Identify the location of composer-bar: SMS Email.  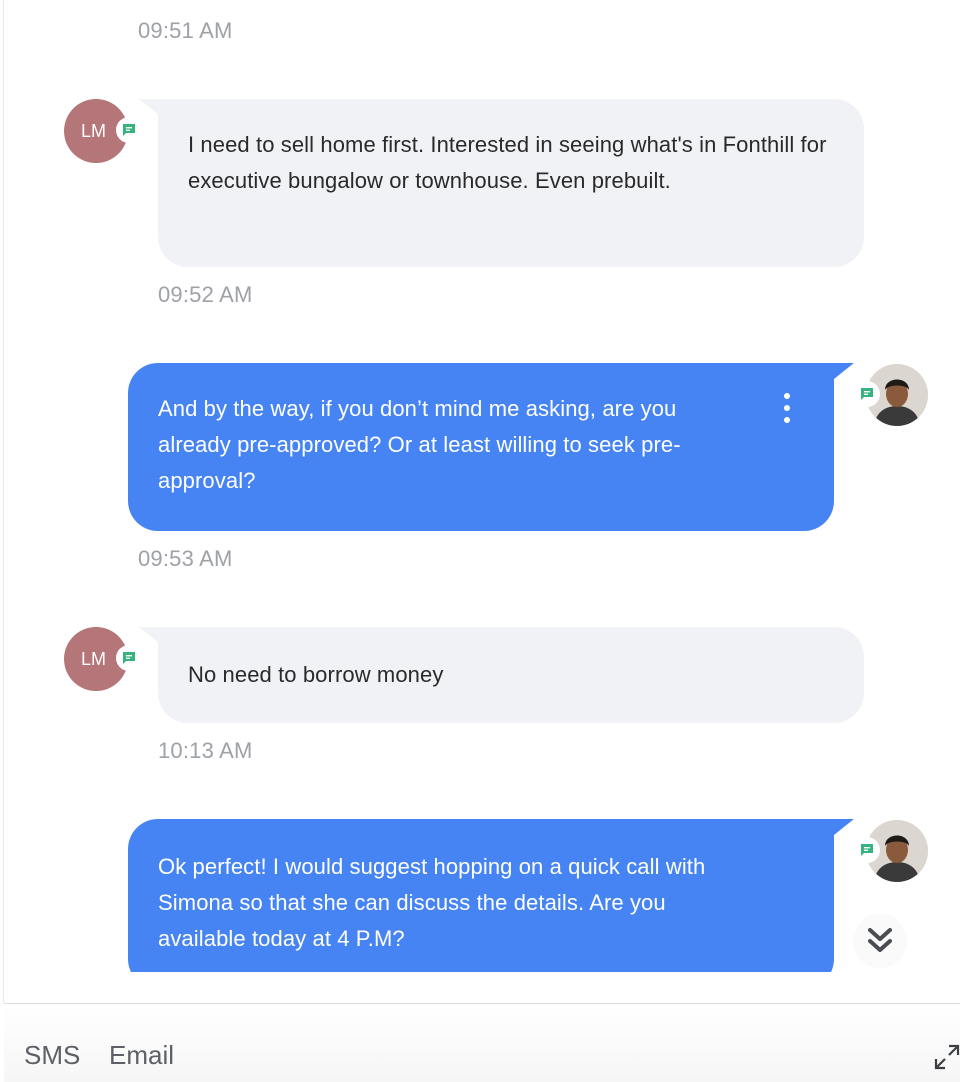
(482, 1042).